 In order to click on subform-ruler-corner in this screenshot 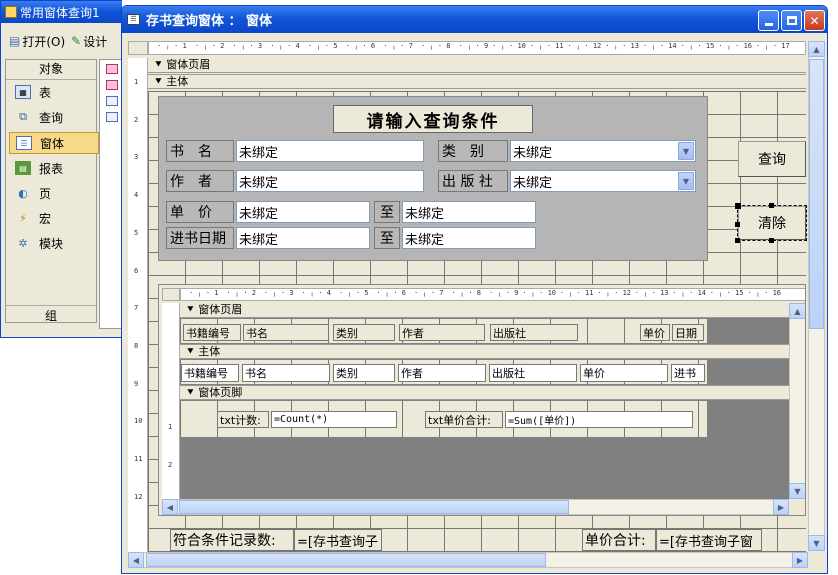, I will do `click(171, 294)`.